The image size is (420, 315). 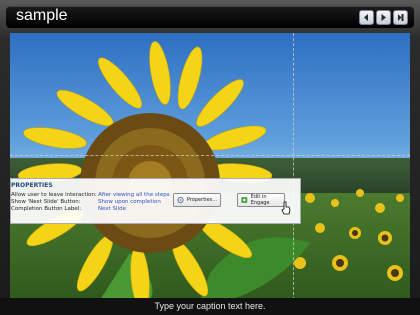 I want to click on property-value-completion: Next Slide, so click(x=112, y=209).